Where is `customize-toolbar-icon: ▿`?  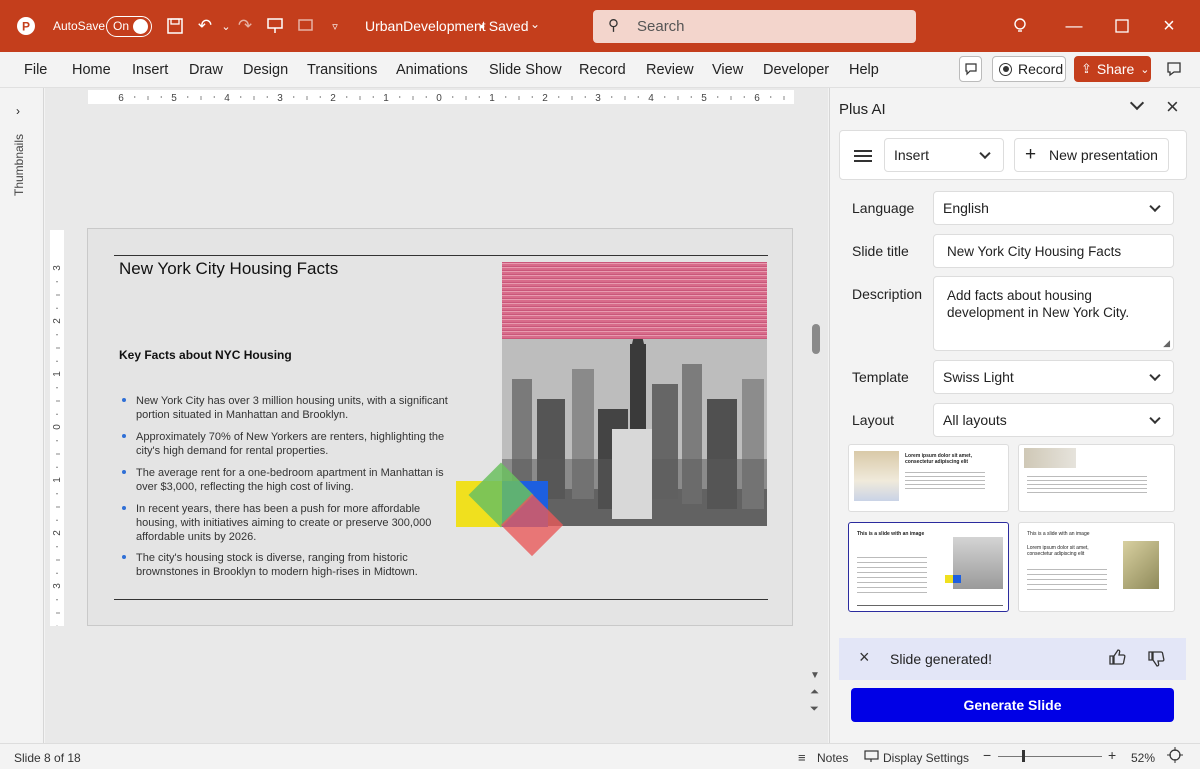 customize-toolbar-icon: ▿ is located at coordinates (335, 26).